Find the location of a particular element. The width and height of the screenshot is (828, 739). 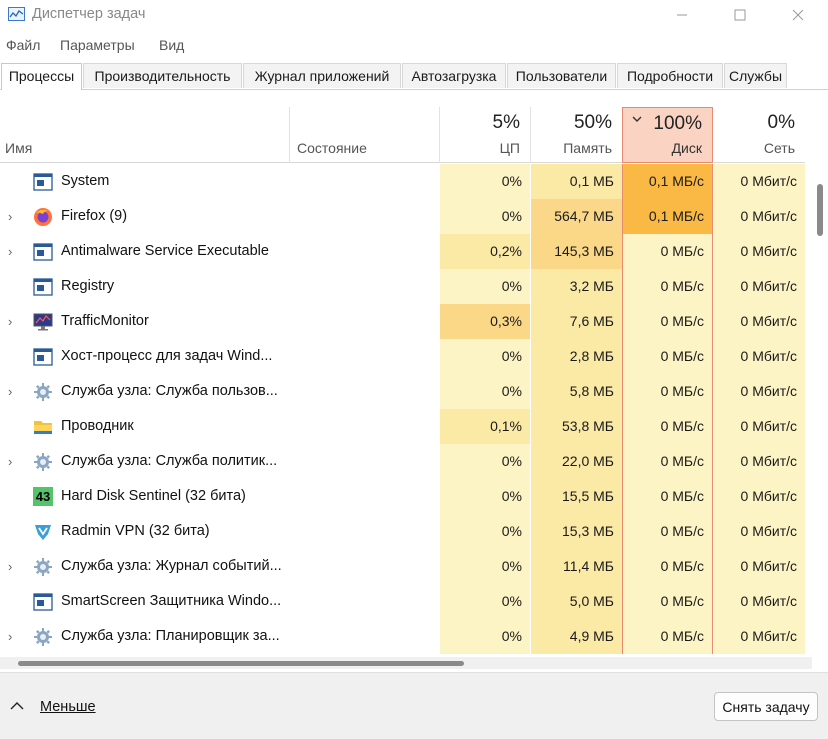

hds-43-icon: 43 is located at coordinates (43, 496).